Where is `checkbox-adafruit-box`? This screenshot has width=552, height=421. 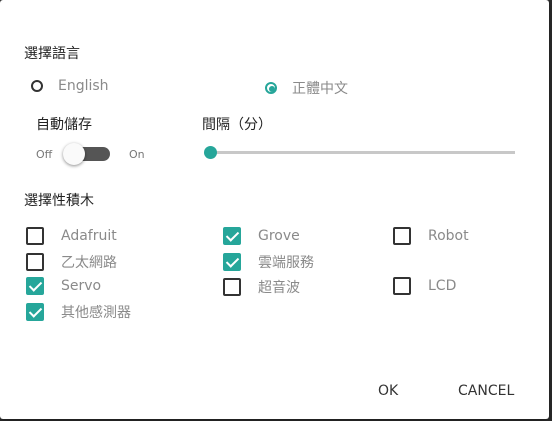
checkbox-adafruit-box is located at coordinates (35, 236).